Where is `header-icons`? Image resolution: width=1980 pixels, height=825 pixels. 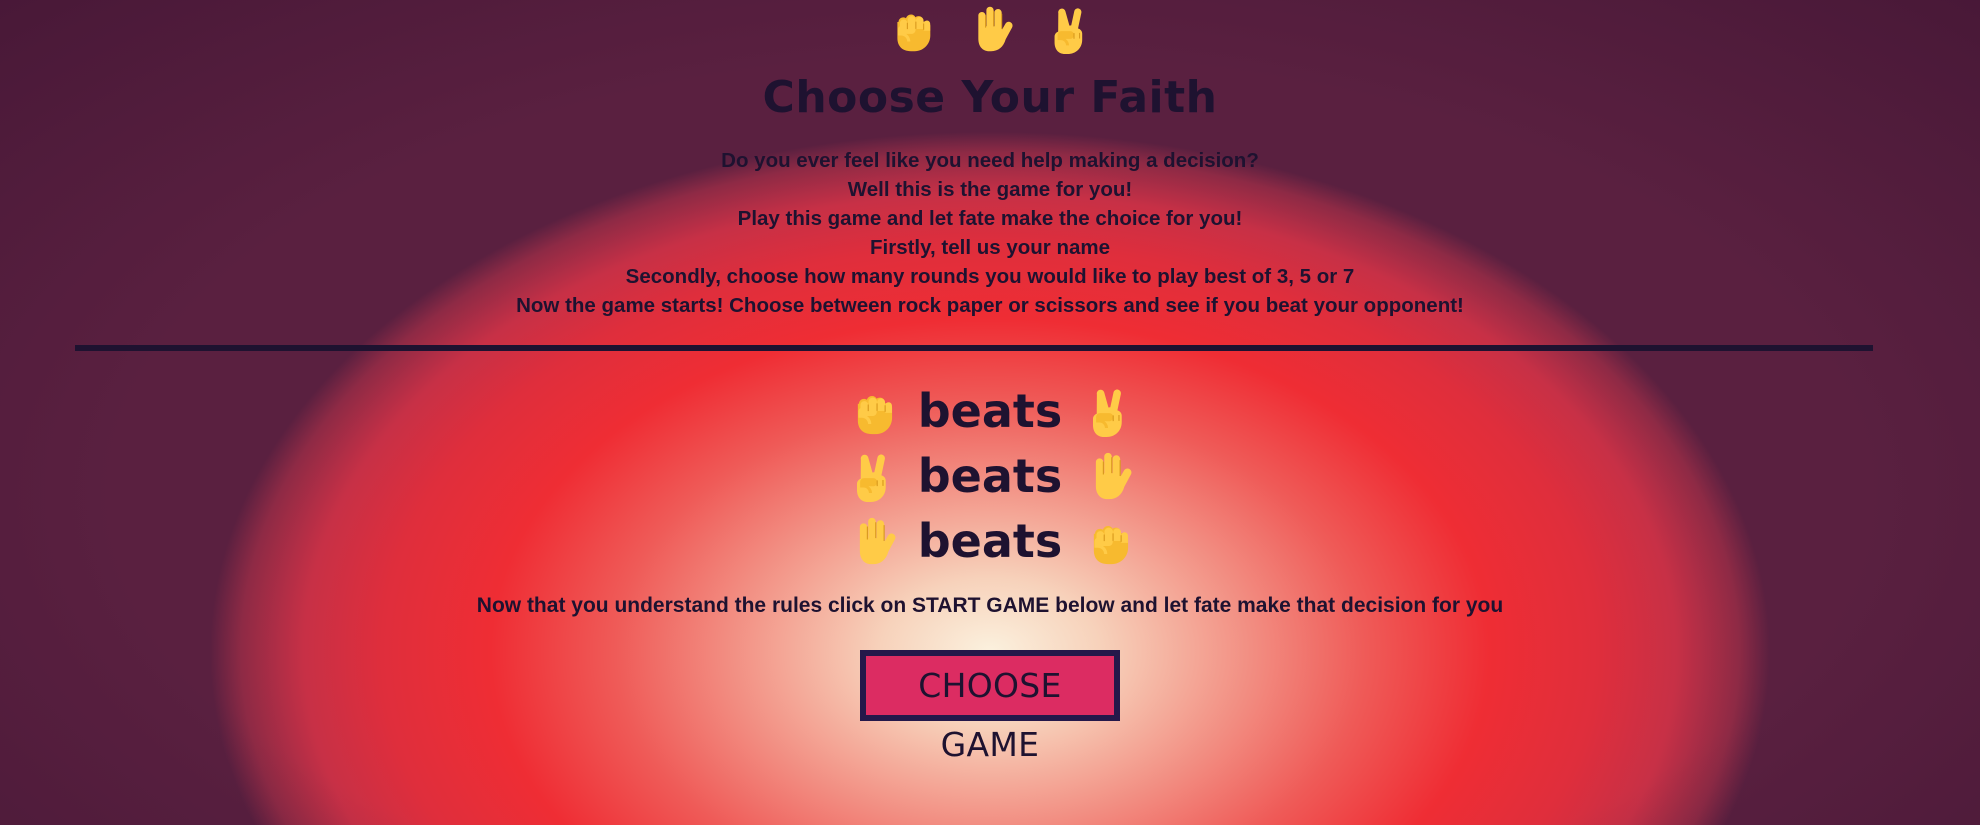
header-icons is located at coordinates (990, 29).